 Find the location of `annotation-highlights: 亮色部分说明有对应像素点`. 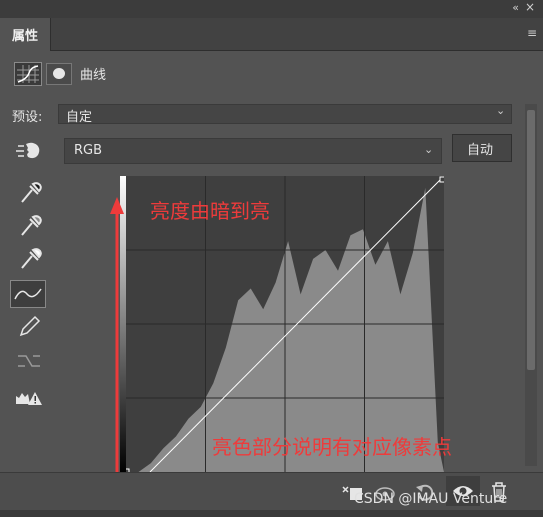

annotation-highlights: 亮色部分说明有对应像素点 is located at coordinates (332, 447).